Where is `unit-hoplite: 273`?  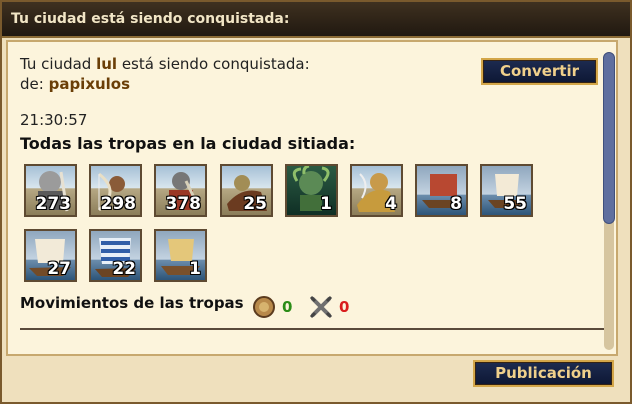 unit-hoplite: 273 is located at coordinates (50, 190).